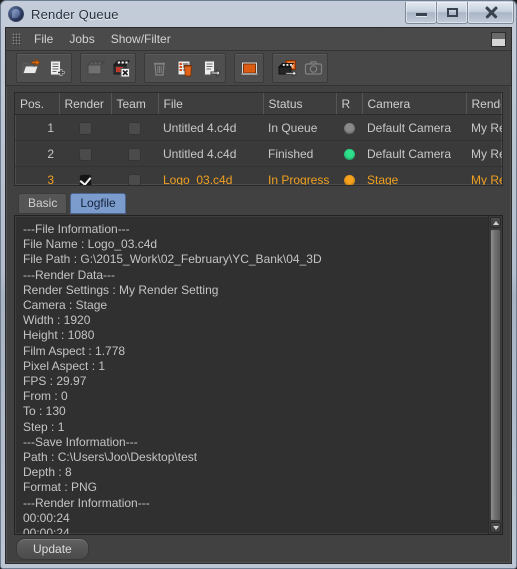 The height and width of the screenshot is (569, 517). What do you see at coordinates (16, 14) in the screenshot?
I see `cinema4d-logo-icon` at bounding box center [16, 14].